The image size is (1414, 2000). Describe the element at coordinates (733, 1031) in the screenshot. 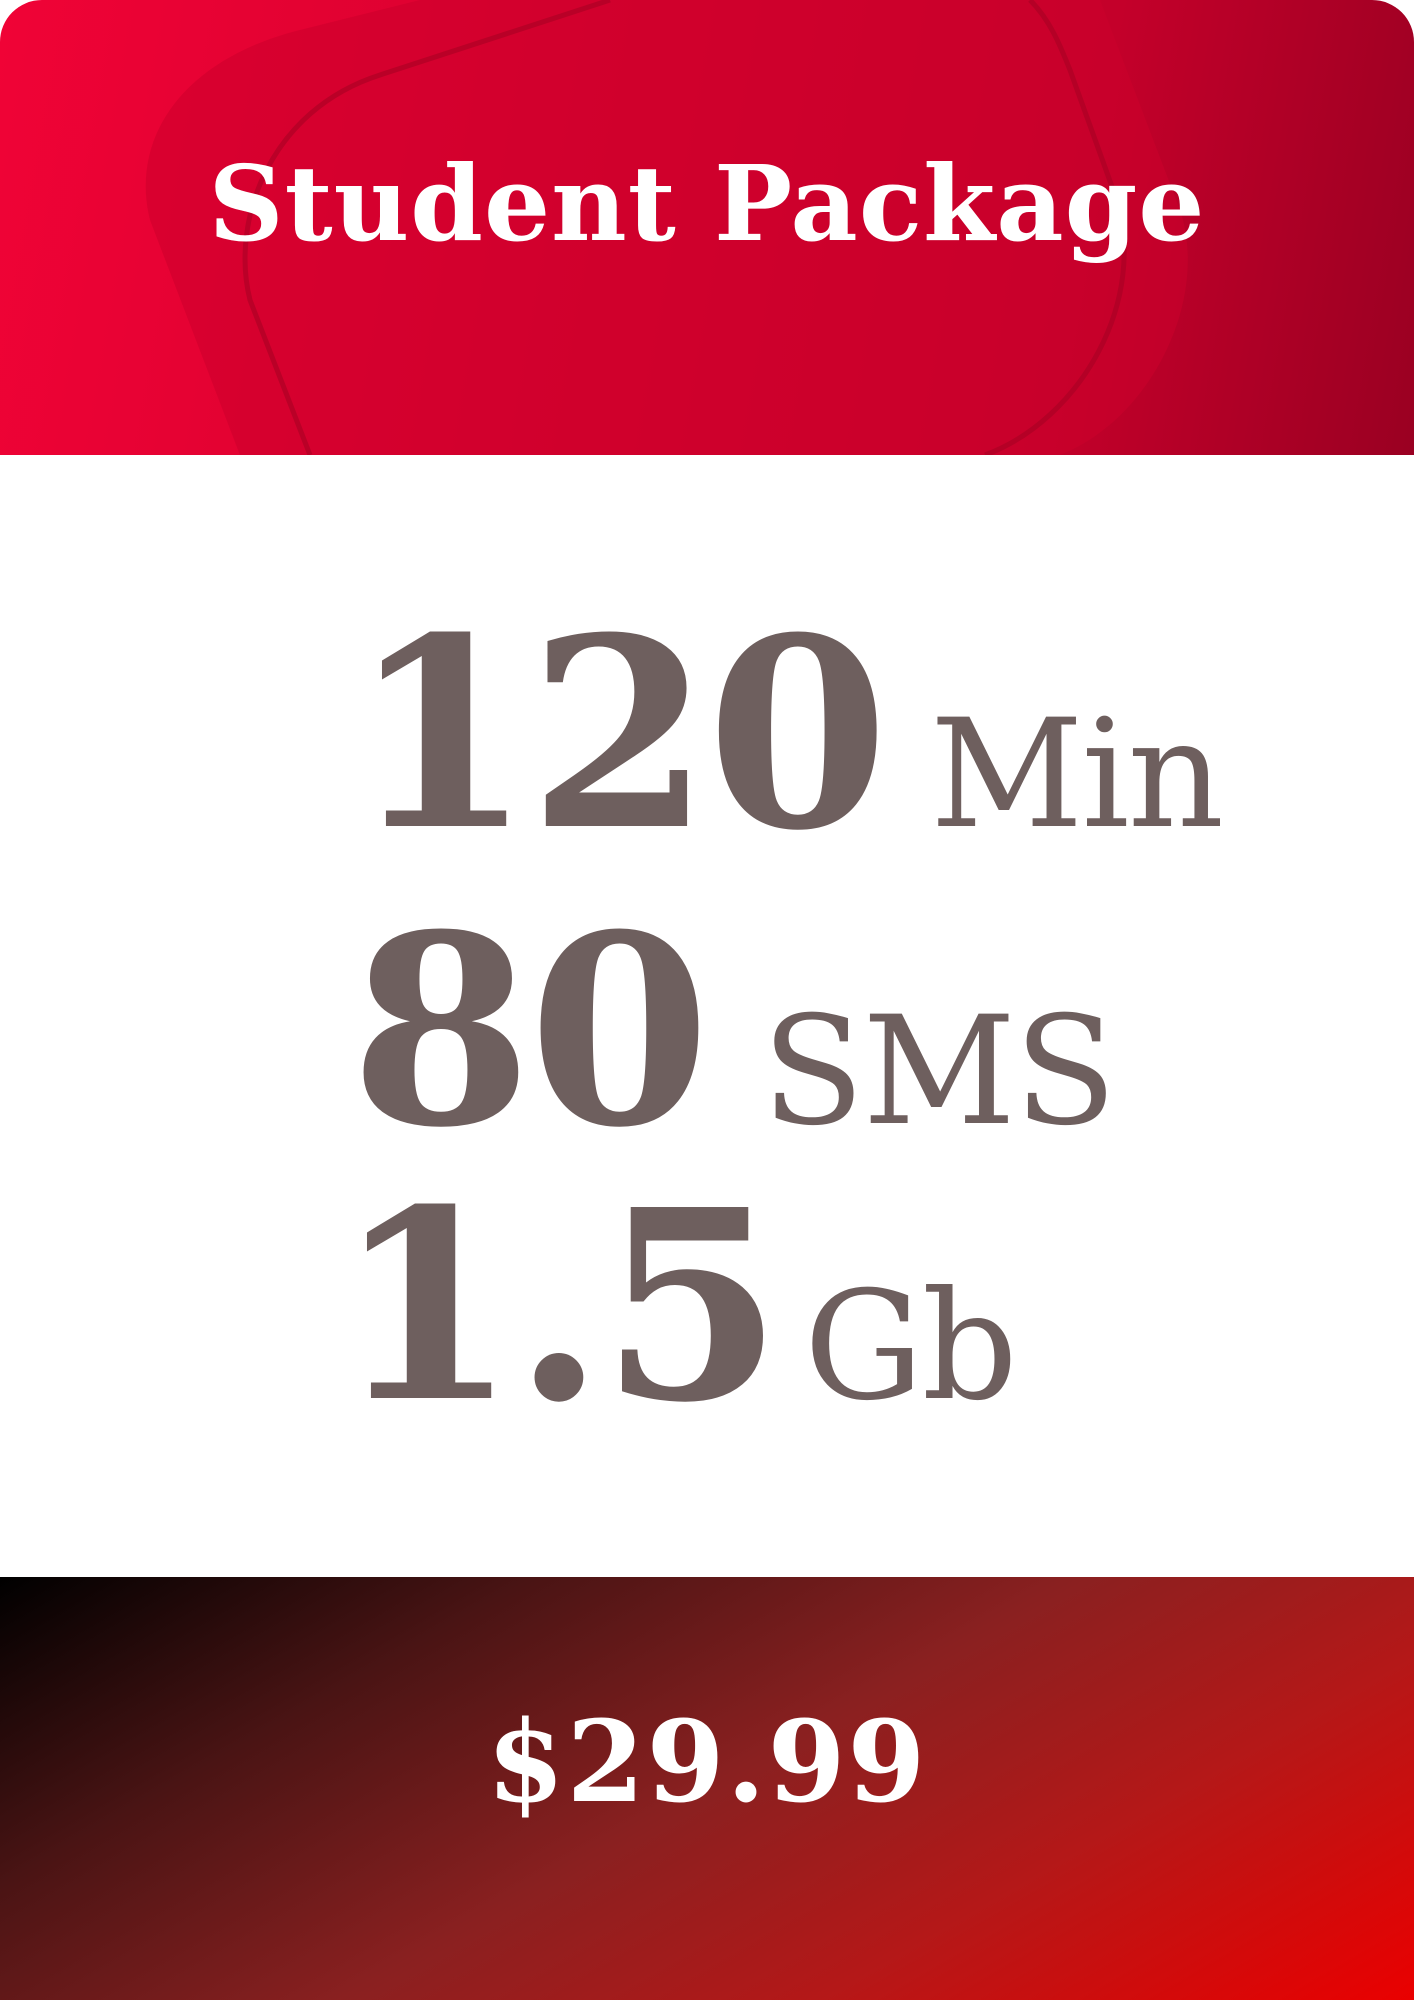

I see `sms-feature: 80 SMS` at that location.